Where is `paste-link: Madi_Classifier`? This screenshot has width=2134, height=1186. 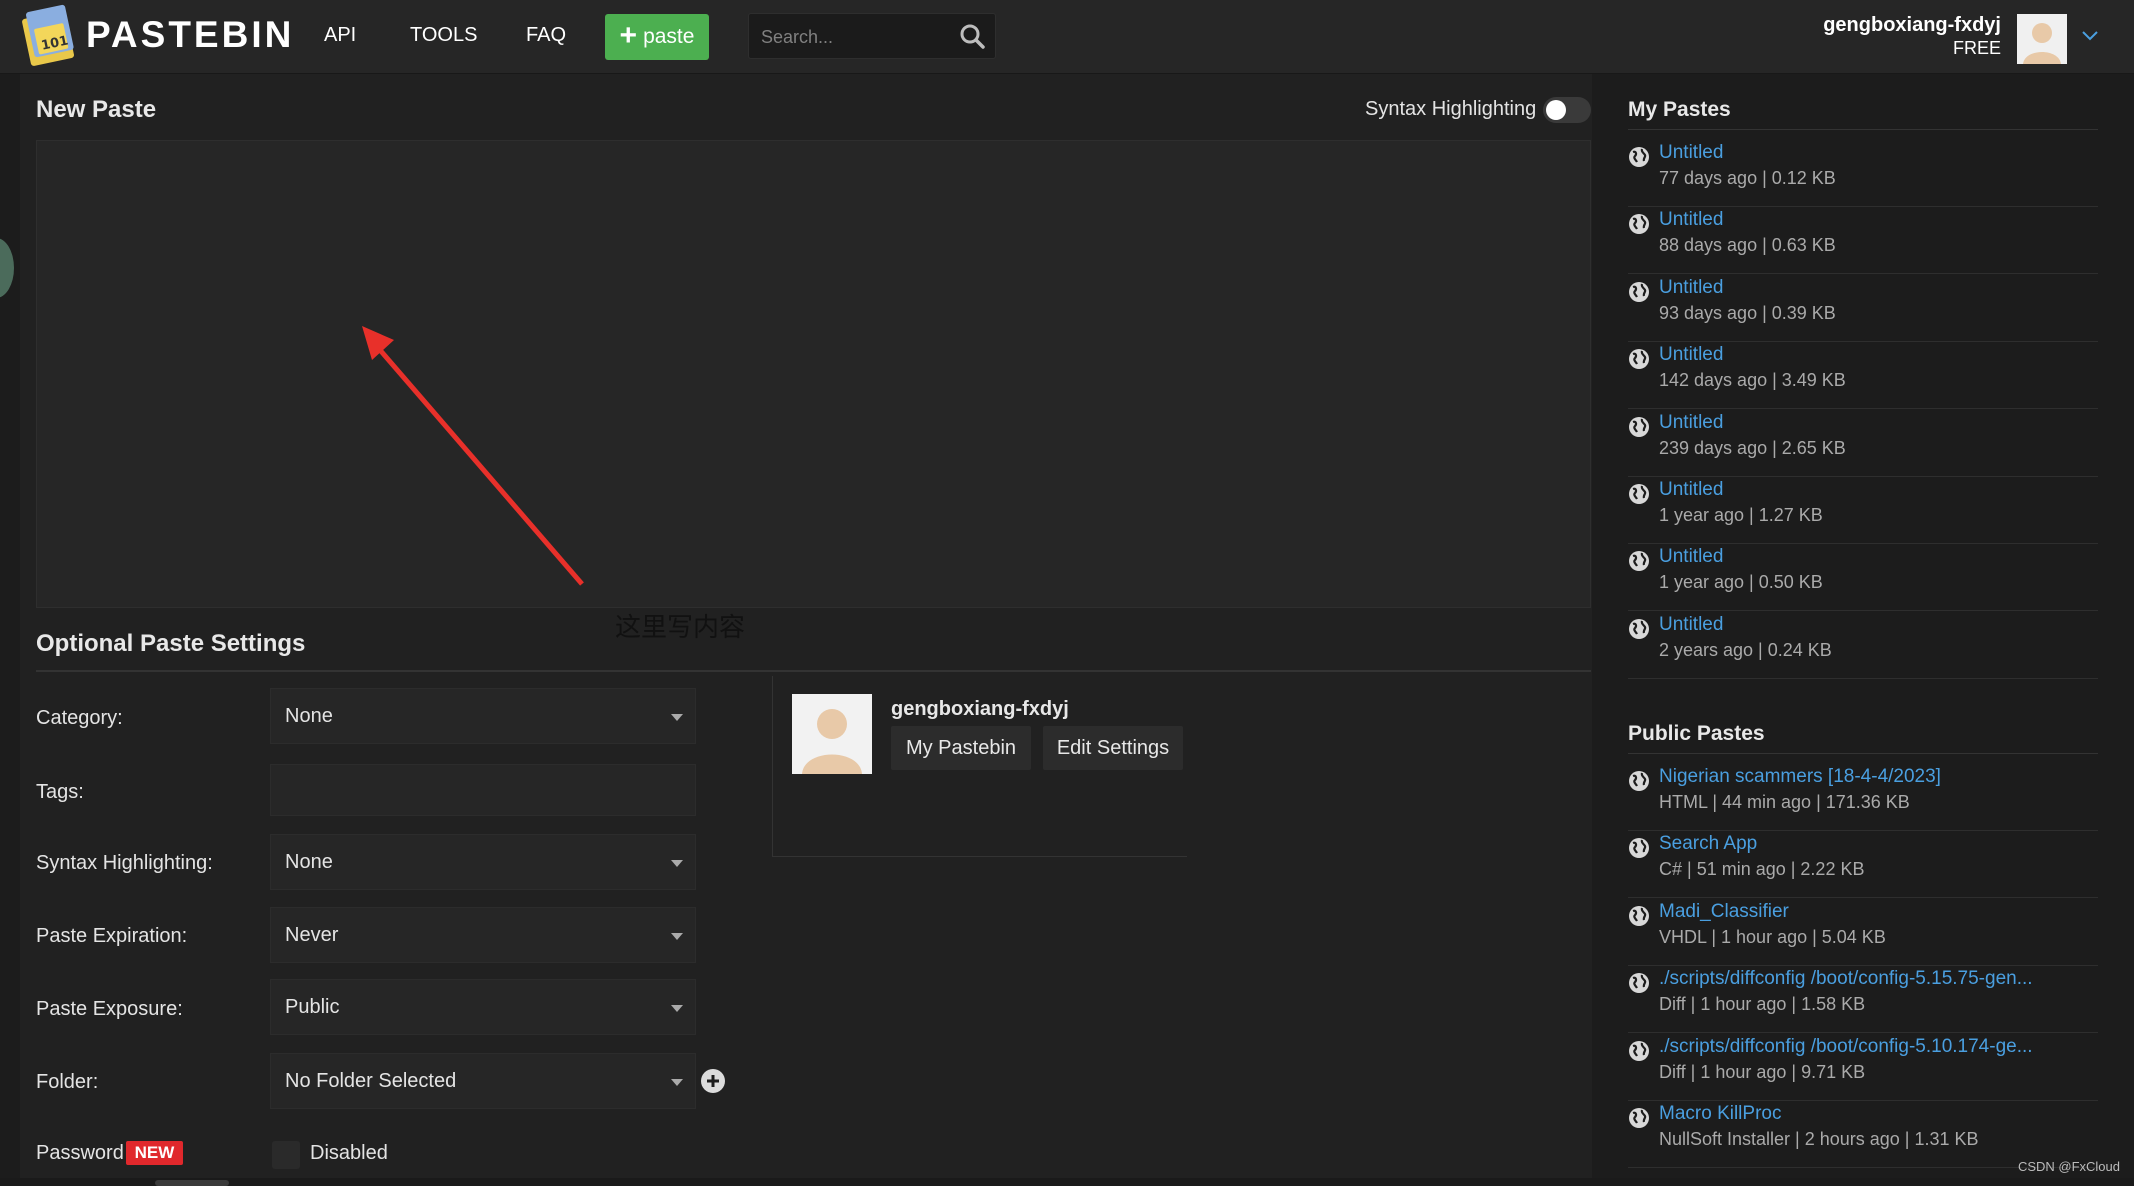
paste-link: Madi_Classifier is located at coordinates (1724, 912).